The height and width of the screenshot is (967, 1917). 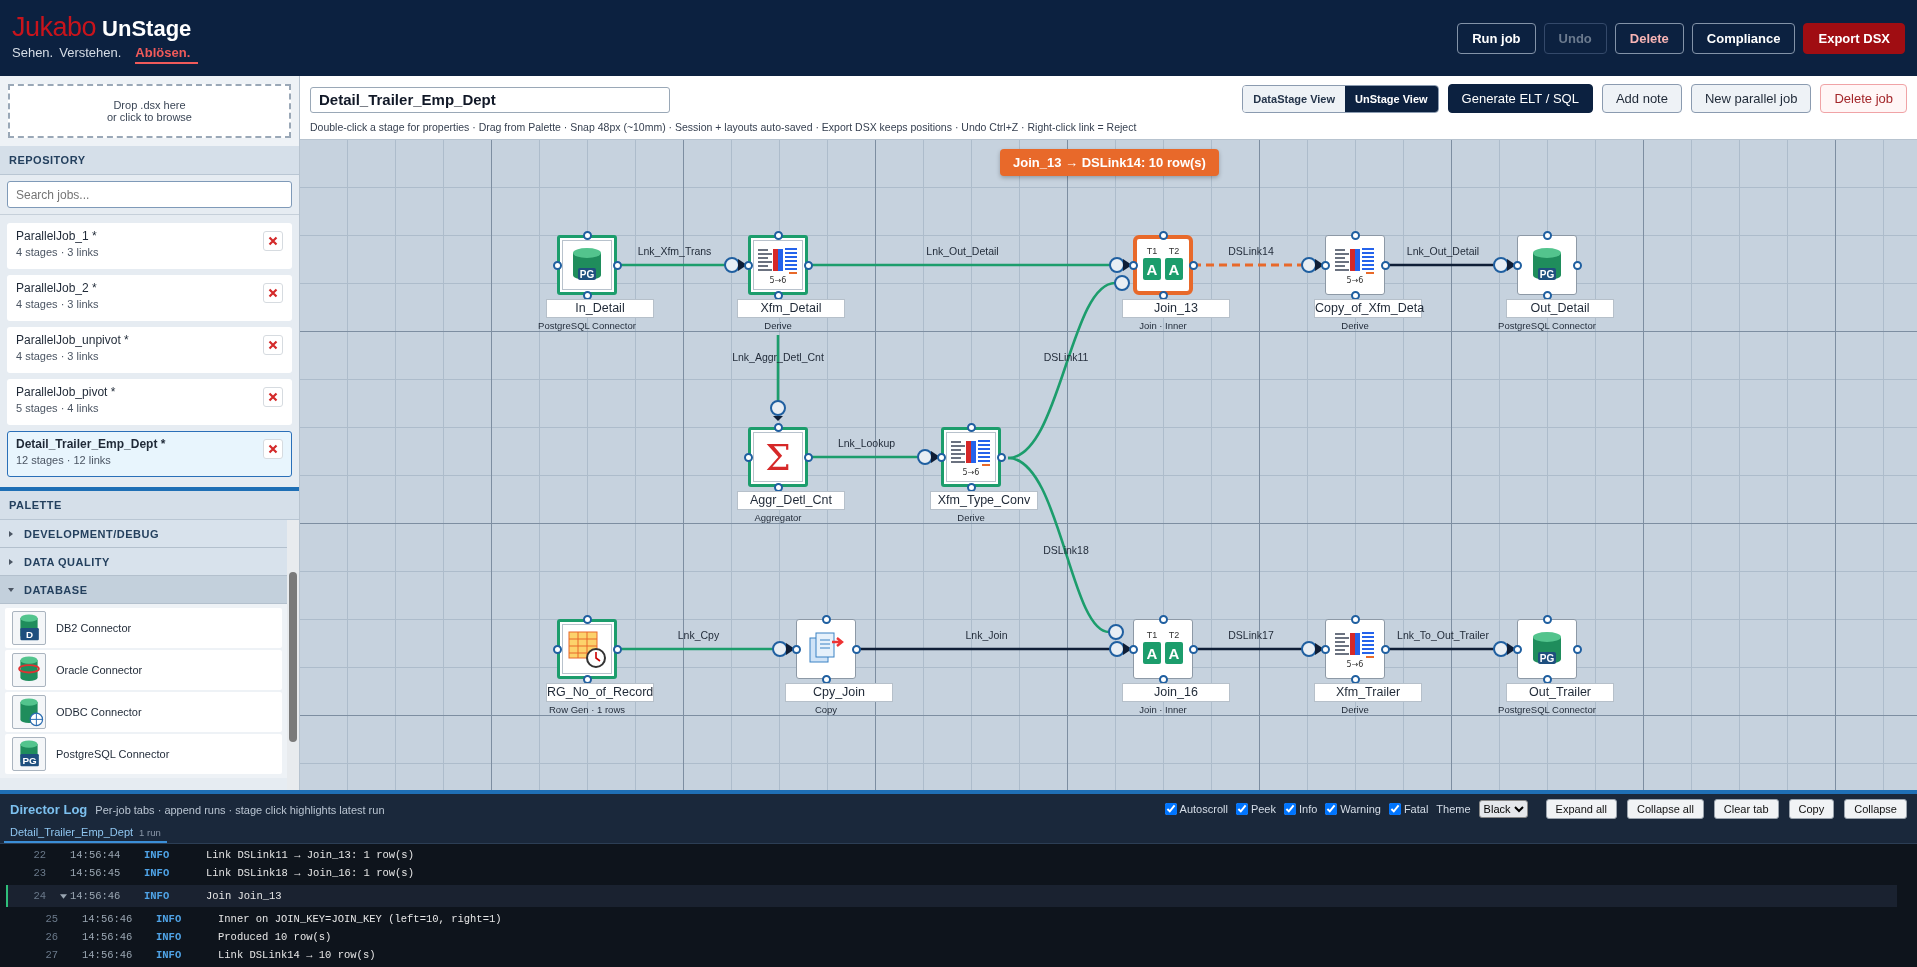 What do you see at coordinates (1391, 98) in the screenshot?
I see `view-toggle: UnStage View` at bounding box center [1391, 98].